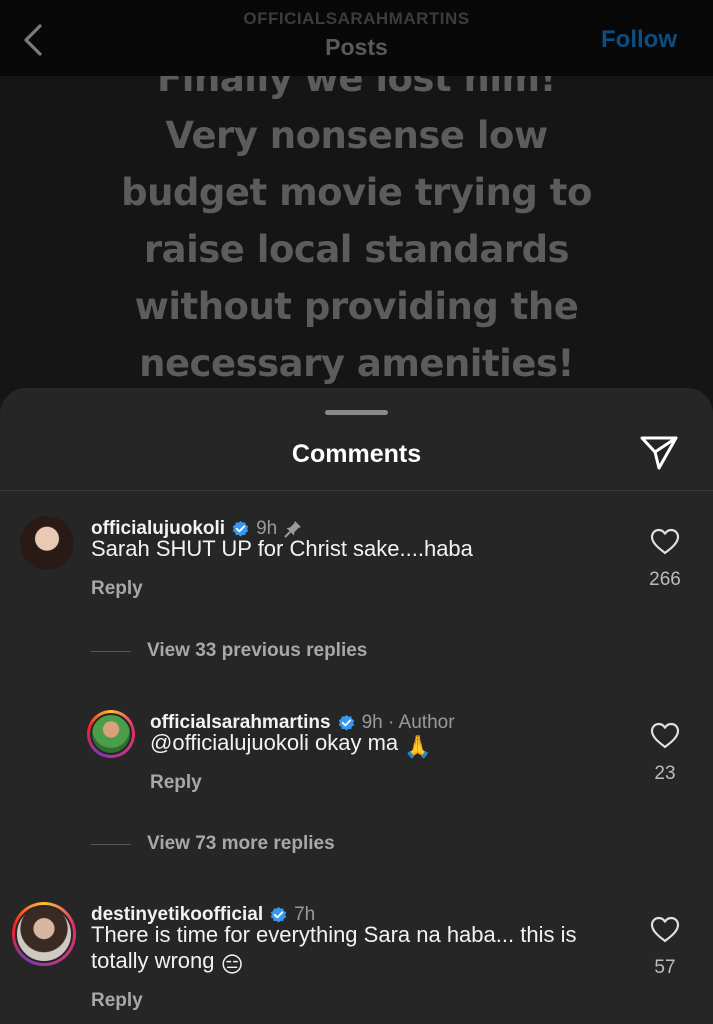  What do you see at coordinates (356, 249) in the screenshot?
I see `post-line: raise local standards` at bounding box center [356, 249].